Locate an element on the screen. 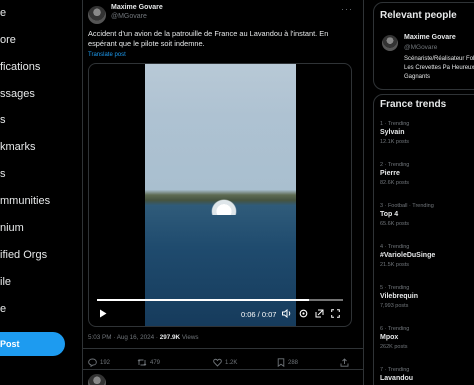  trend-name: Sylvain is located at coordinates (392, 132).